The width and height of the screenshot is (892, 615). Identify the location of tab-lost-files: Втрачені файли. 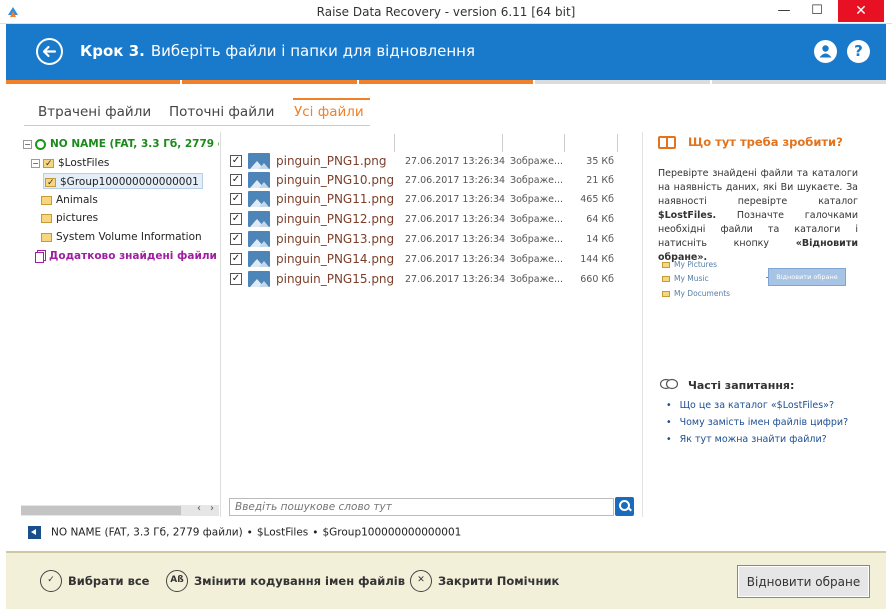
(94, 112).